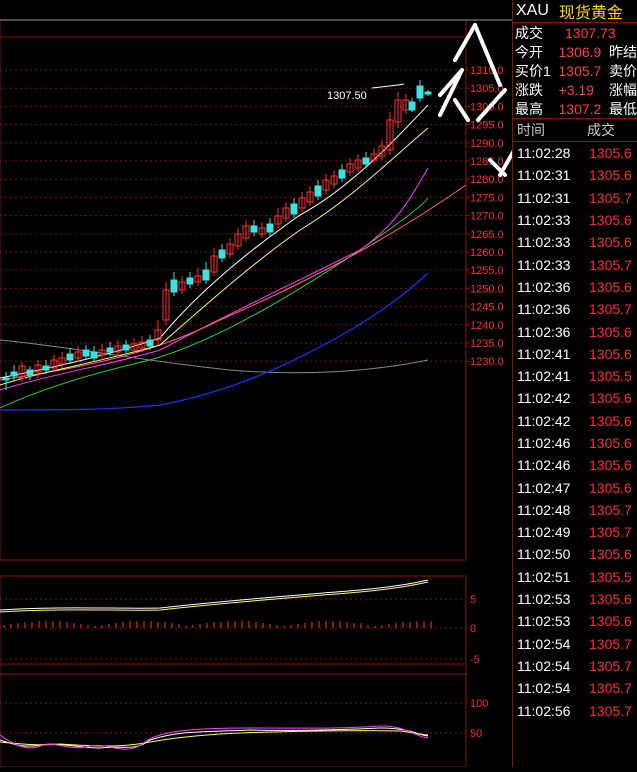 This screenshot has width=637, height=772. Describe the element at coordinates (544, 487) in the screenshot. I see `tick-time: 11:02:47` at that location.